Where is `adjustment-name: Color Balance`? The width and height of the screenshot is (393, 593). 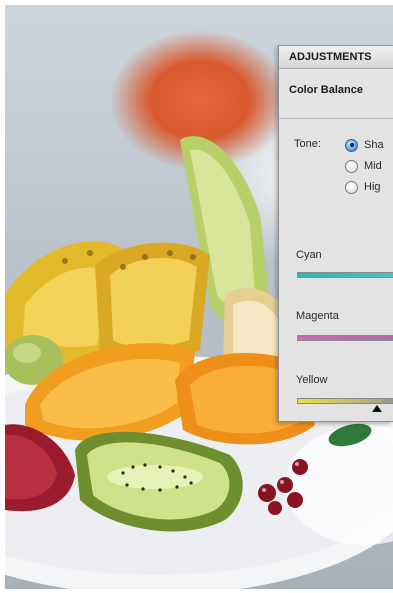 adjustment-name: Color Balance is located at coordinates (326, 90).